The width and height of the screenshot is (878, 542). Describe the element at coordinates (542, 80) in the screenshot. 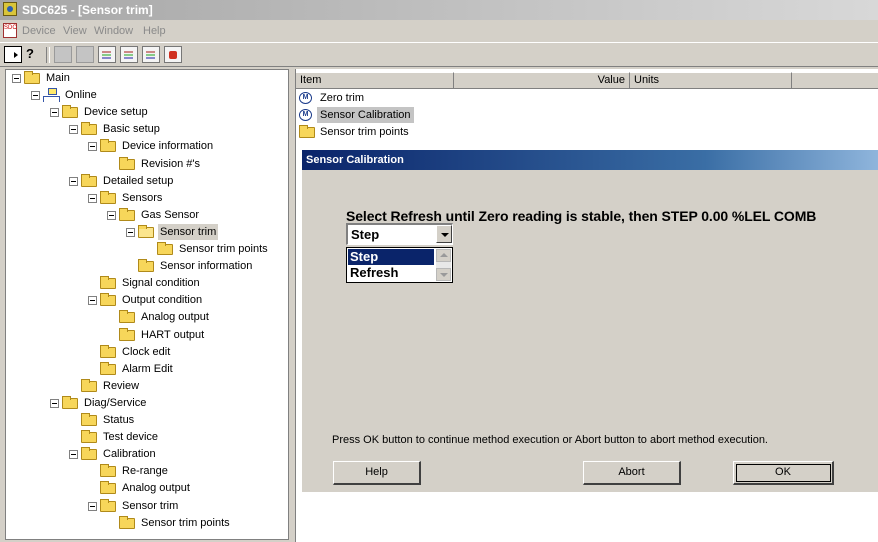

I see `column-header-value: Value` at that location.